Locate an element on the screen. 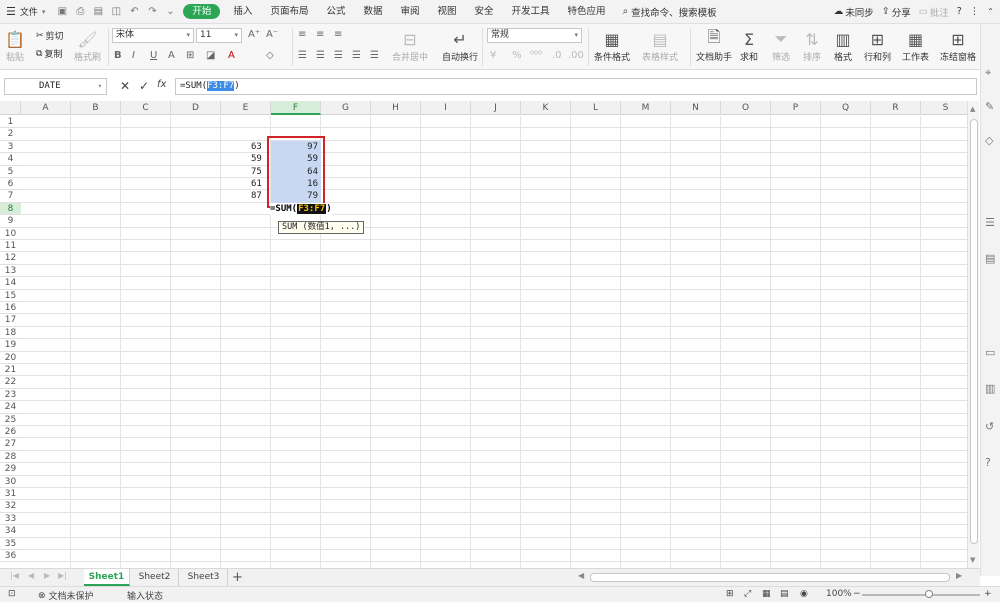 The image size is (1000, 602). sum-button: Σ 求和 is located at coordinates (749, 46).